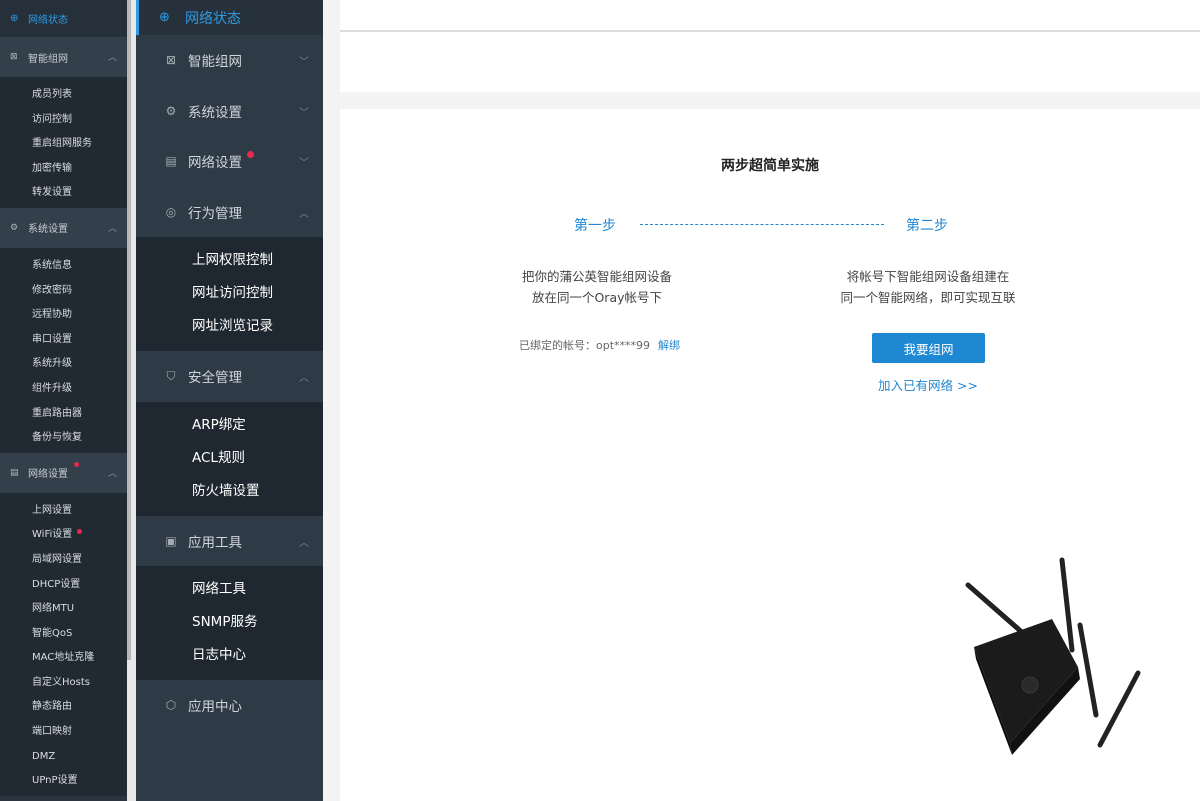 This screenshot has width=1200, height=801. What do you see at coordinates (928, 276) in the screenshot?
I see `step-two-desc-line: 将帐号下智能组网设备组建在` at bounding box center [928, 276].